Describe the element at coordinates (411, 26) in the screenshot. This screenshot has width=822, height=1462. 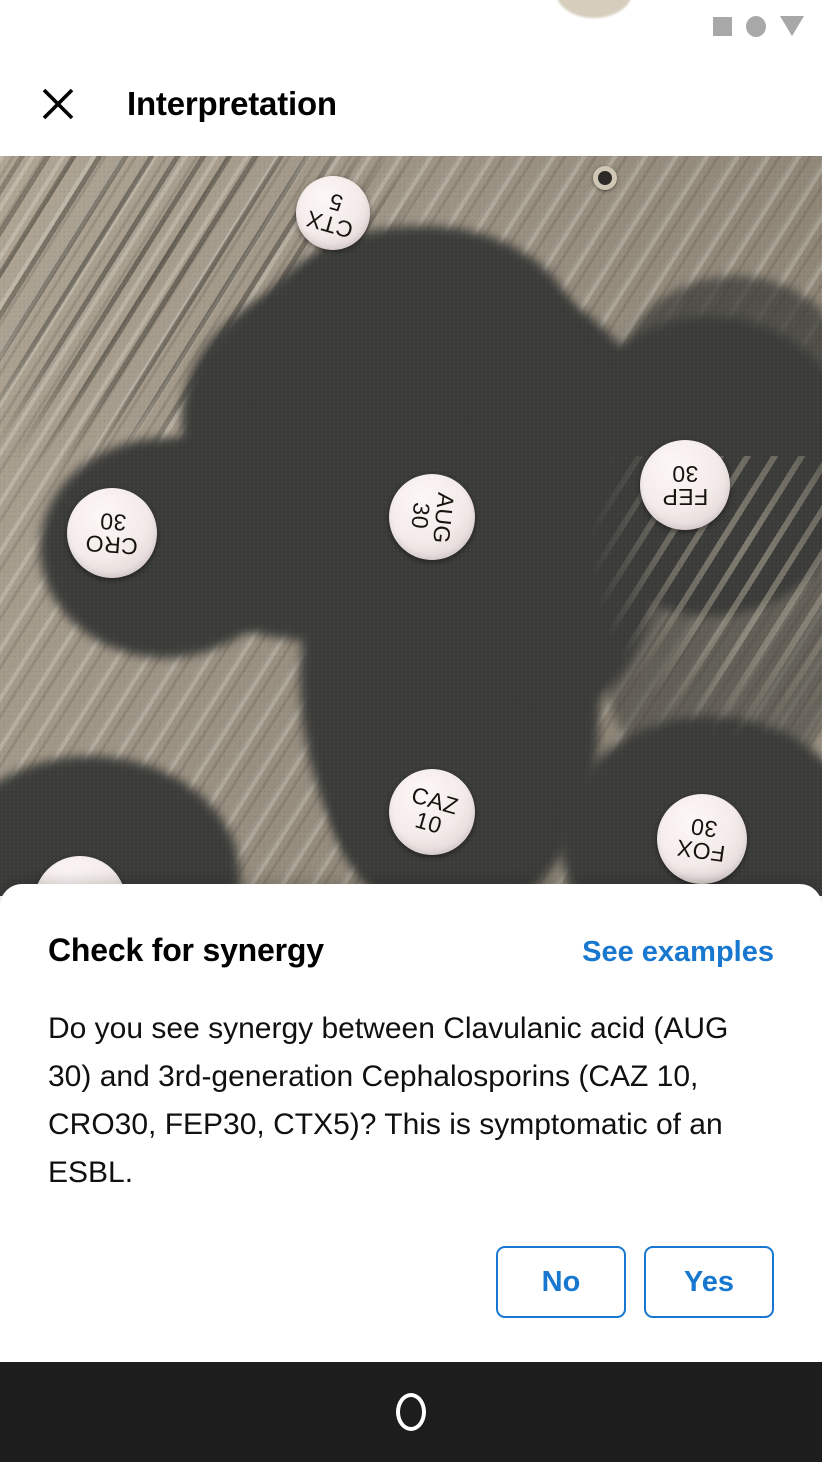
I see `status-bar` at that location.